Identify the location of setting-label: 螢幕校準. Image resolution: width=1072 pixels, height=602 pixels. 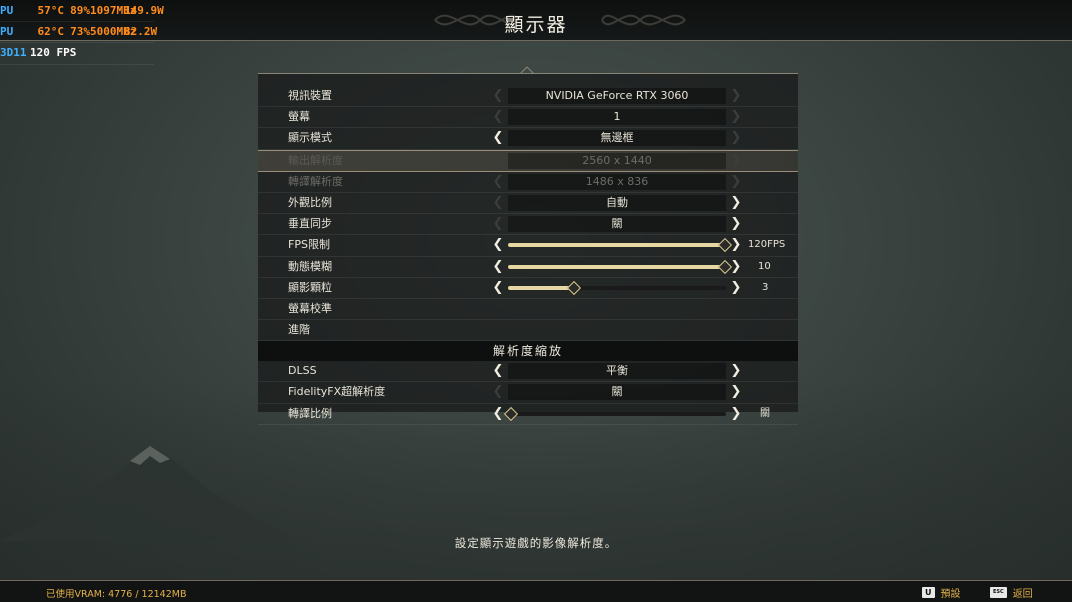
(310, 308).